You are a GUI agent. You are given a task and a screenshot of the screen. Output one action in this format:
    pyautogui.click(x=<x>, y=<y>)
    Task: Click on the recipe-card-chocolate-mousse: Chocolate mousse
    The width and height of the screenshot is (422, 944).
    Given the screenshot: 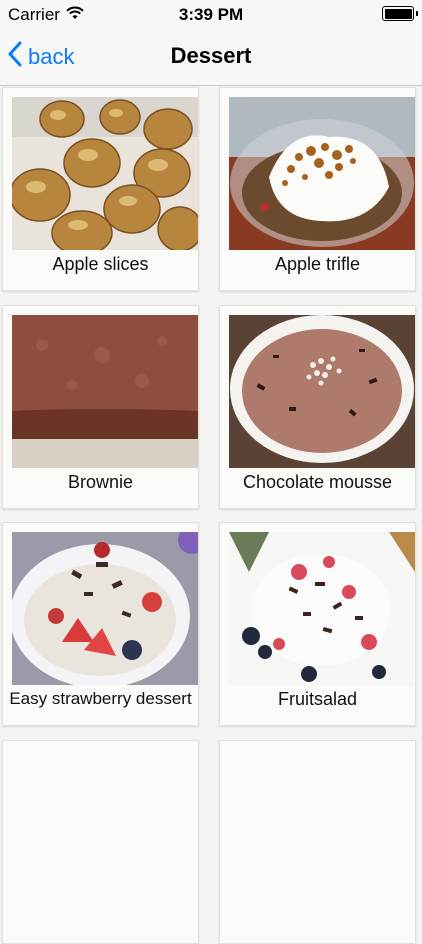 What is the action you would take?
    pyautogui.click(x=317, y=407)
    